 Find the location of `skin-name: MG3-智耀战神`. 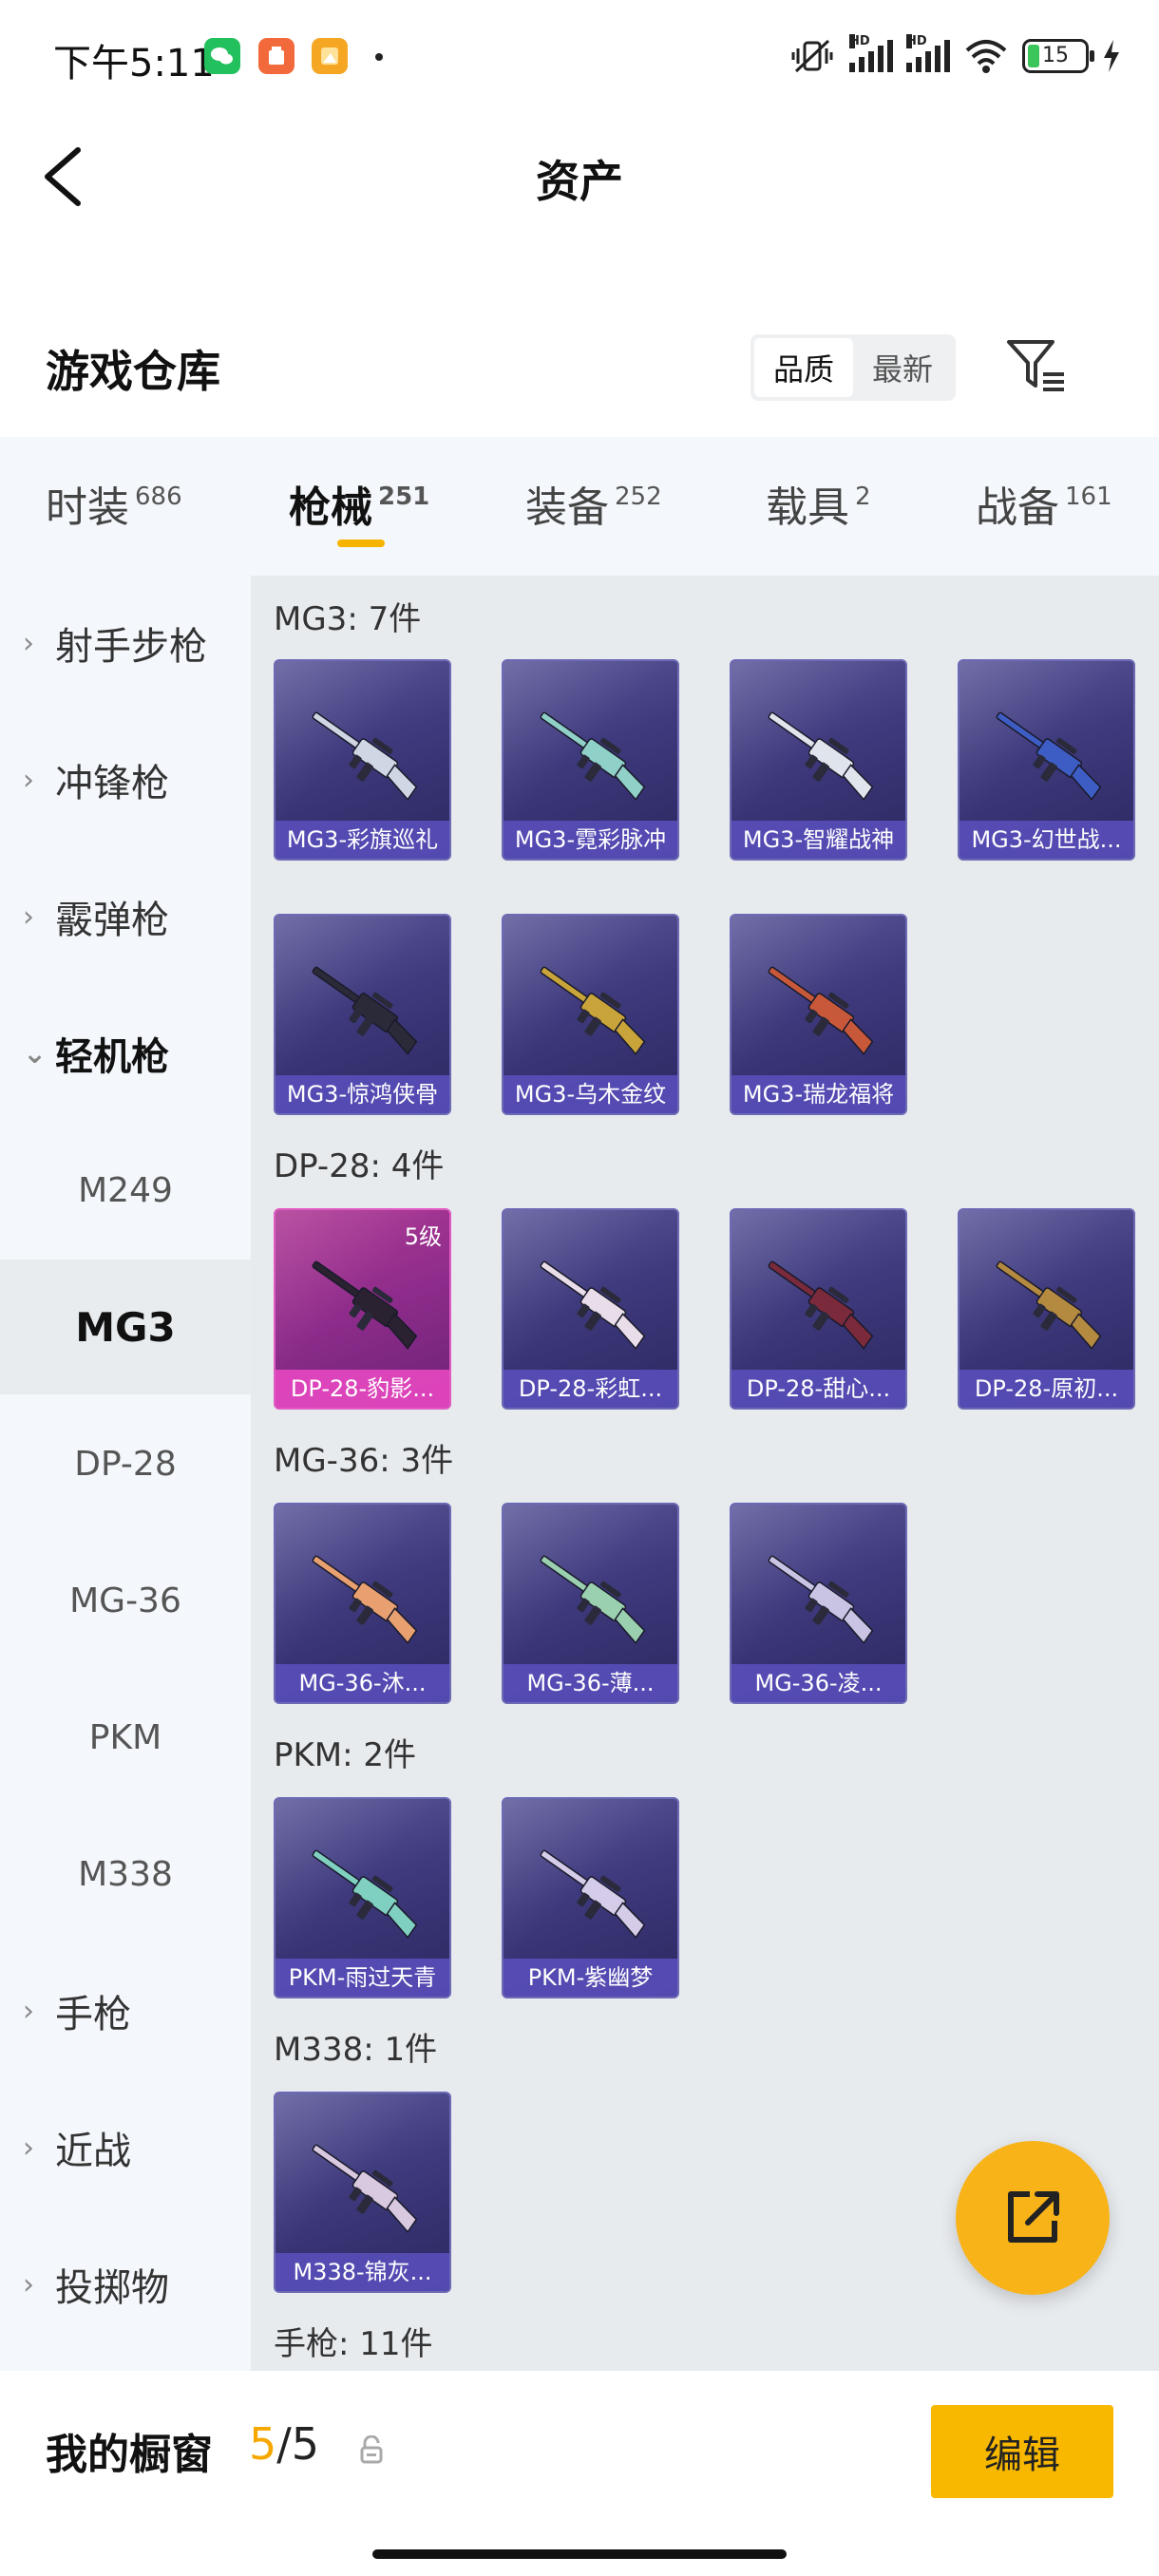

skin-name: MG3-智耀战神 is located at coordinates (818, 840).